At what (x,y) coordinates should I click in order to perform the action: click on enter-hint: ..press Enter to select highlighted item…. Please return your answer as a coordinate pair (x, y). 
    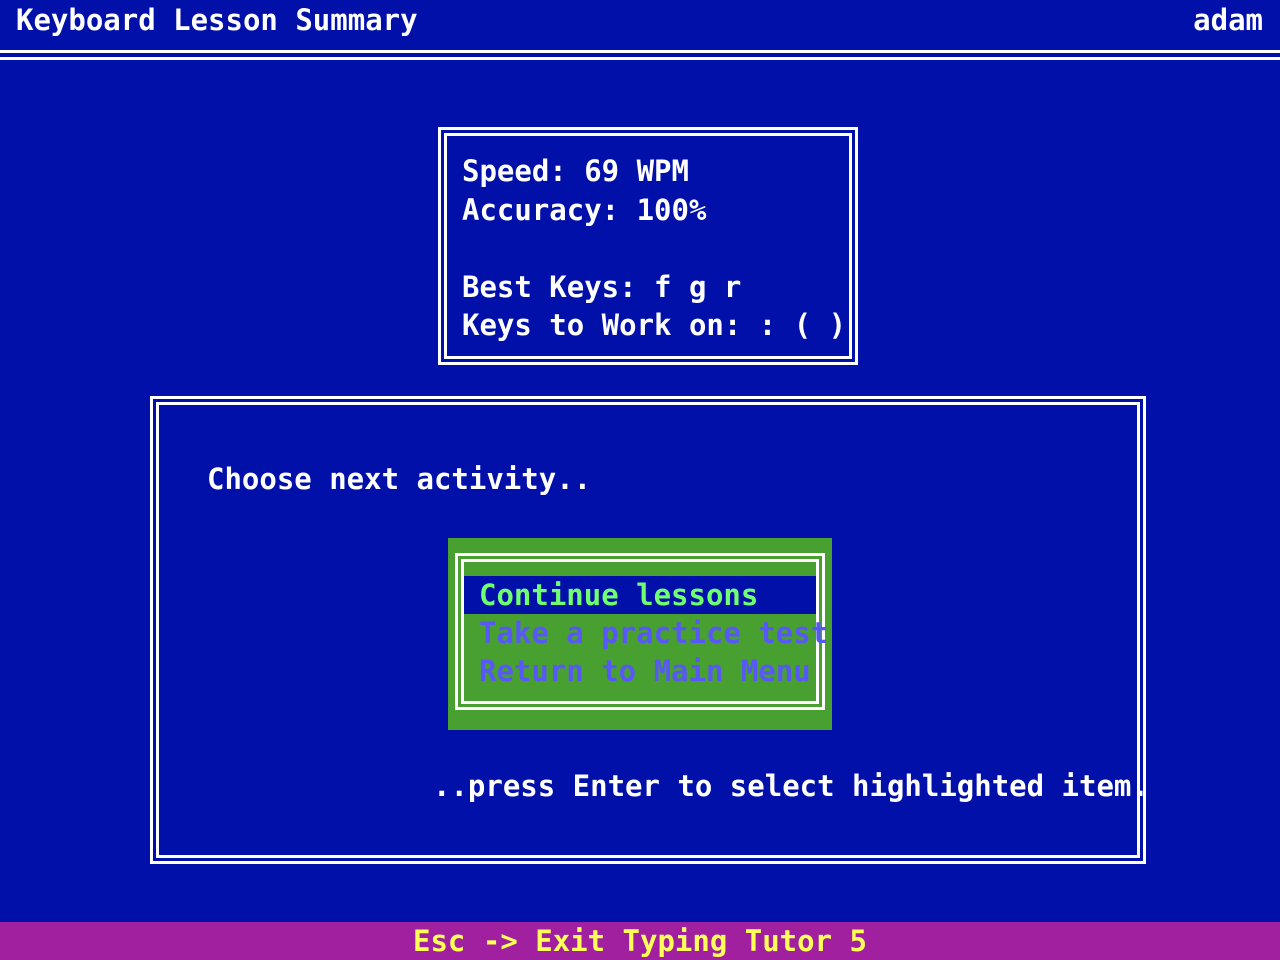
    Looking at the image, I should click on (791, 786).